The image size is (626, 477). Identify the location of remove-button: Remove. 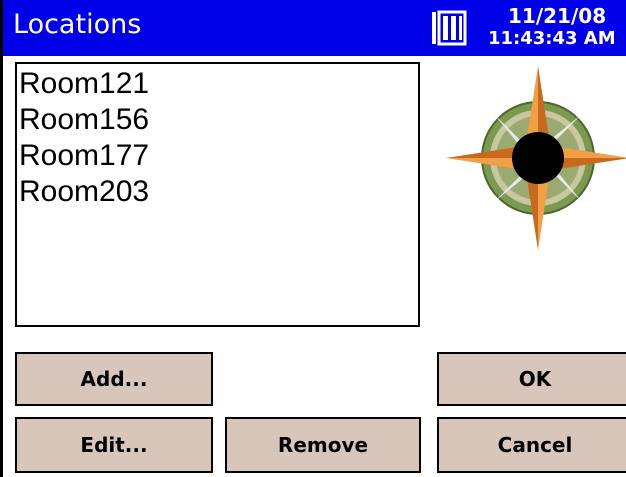
(323, 445).